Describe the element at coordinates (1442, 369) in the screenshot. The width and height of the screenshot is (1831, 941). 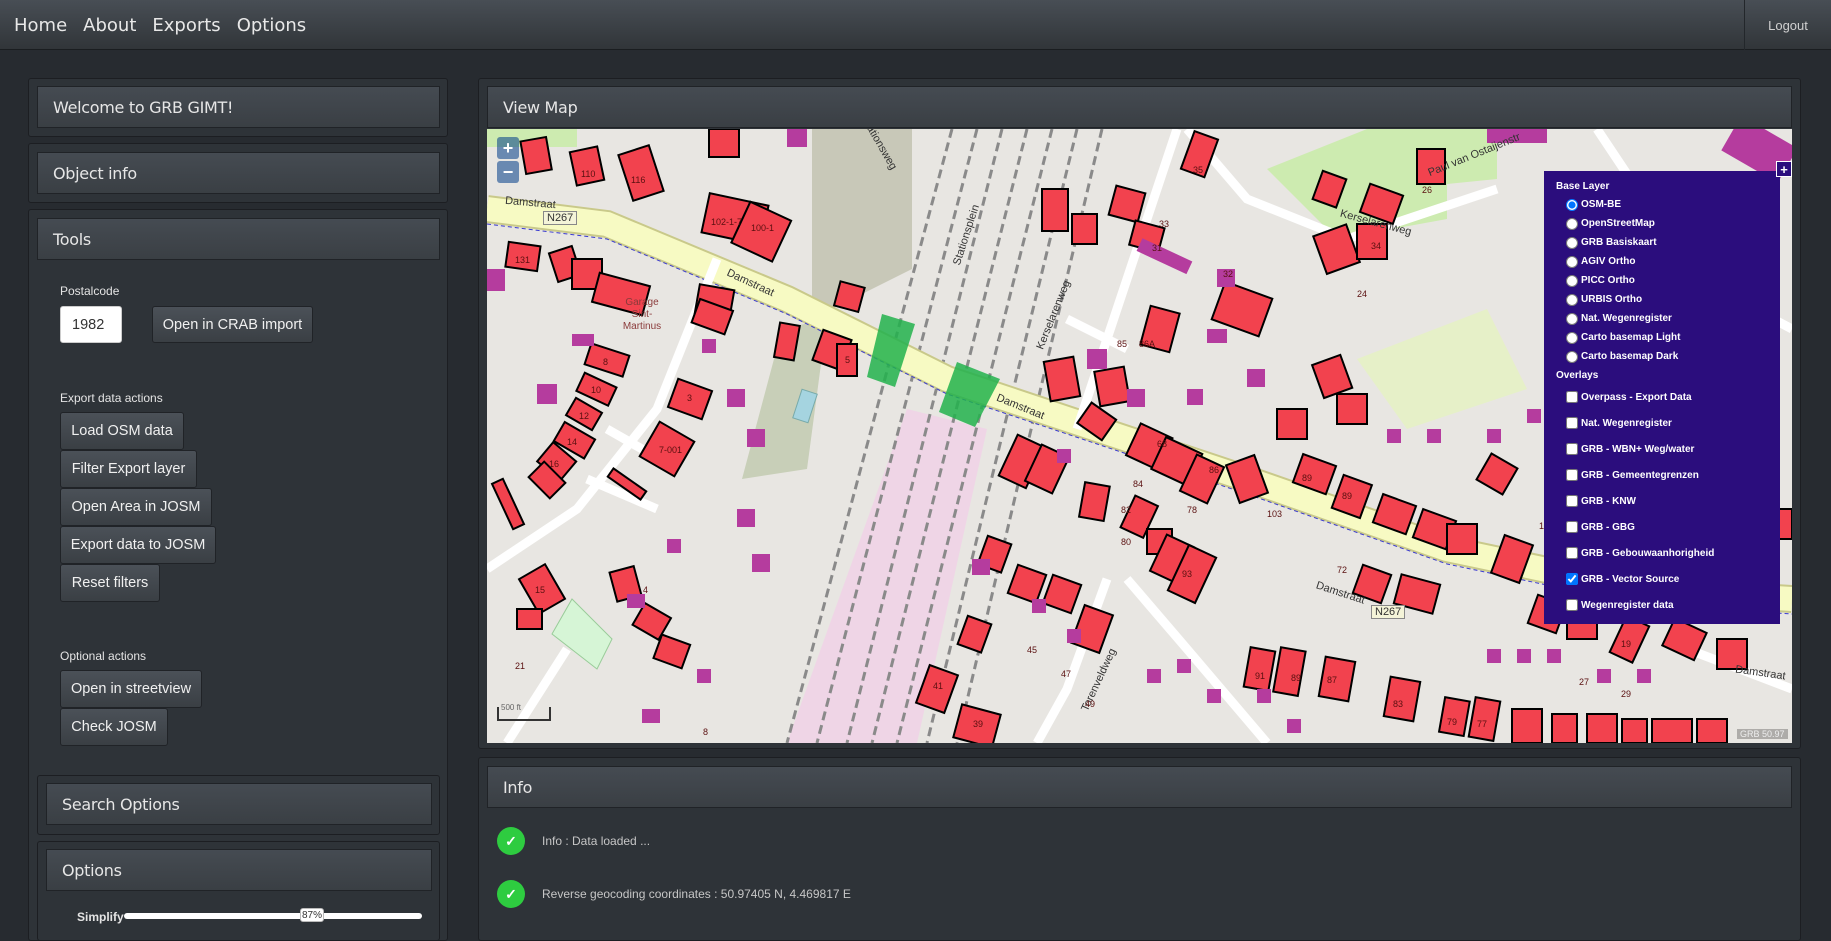
I see `grass-area` at that location.